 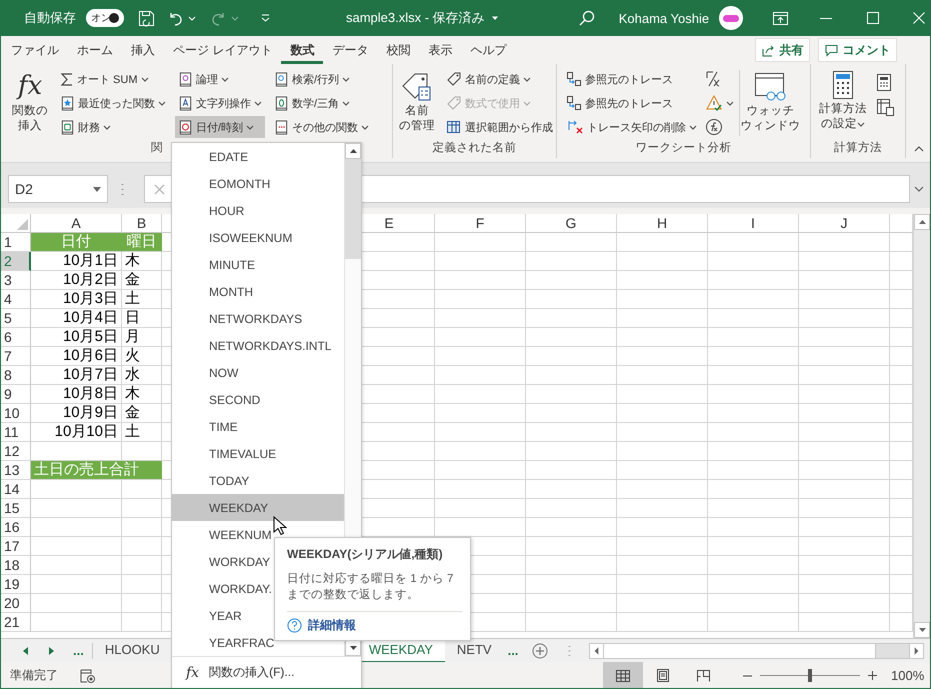 I want to click on group-label: 定義された名前, so click(x=475, y=148).